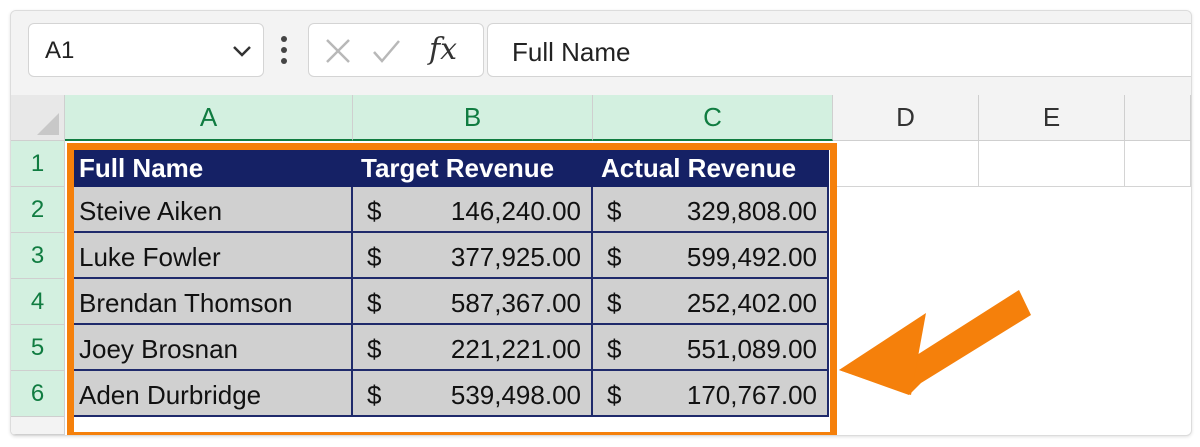  What do you see at coordinates (711, 394) in the screenshot?
I see `table-cell-actual: $170,767.00` at bounding box center [711, 394].